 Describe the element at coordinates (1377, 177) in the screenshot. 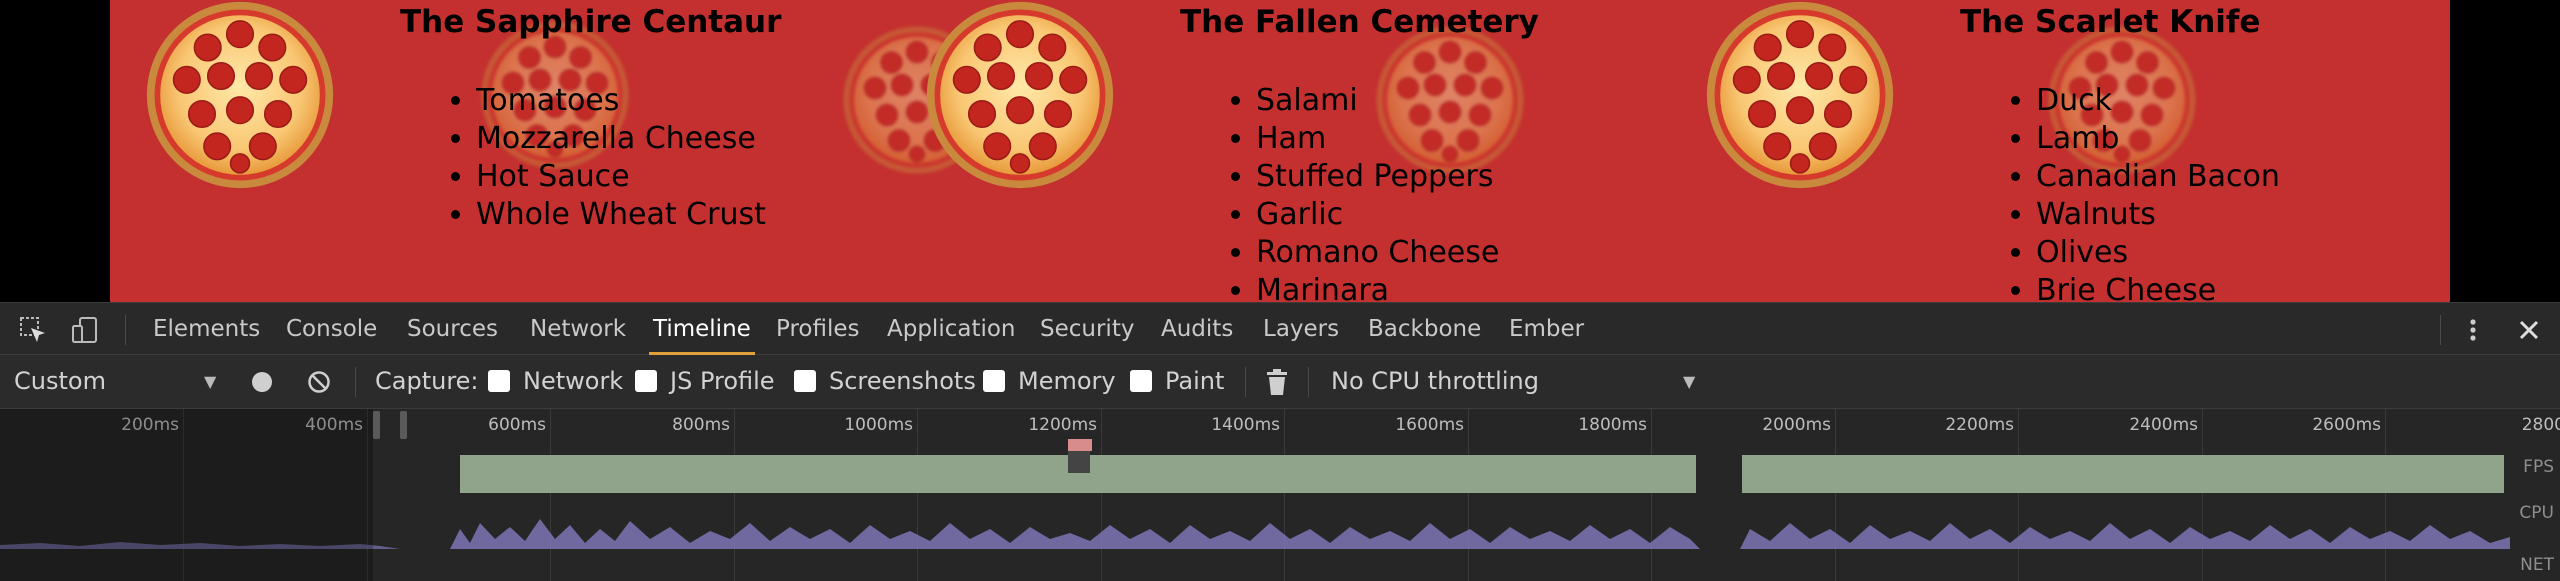

I see `list-item: Stuffed Peppers` at that location.